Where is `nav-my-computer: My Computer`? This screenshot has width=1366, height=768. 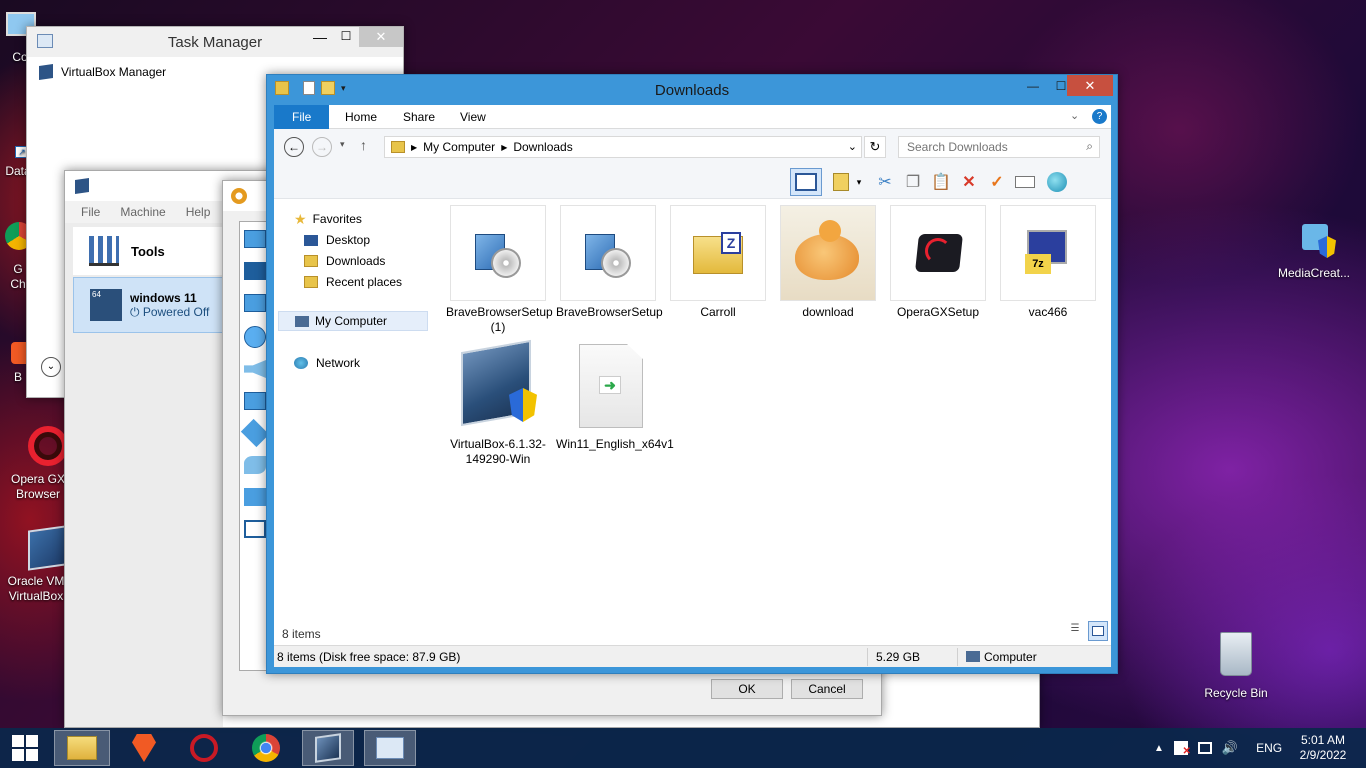
nav-my-computer: My Computer is located at coordinates (353, 321).